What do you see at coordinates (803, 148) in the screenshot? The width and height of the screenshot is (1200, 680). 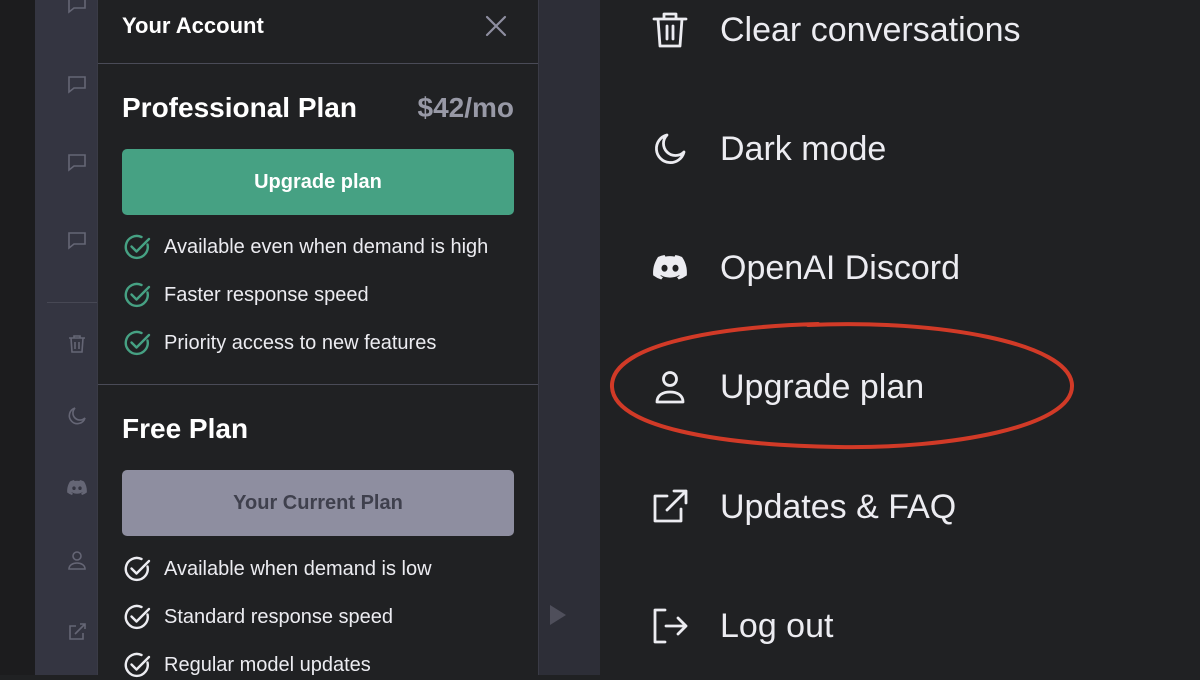 I see `menu-label: Dark mode` at bounding box center [803, 148].